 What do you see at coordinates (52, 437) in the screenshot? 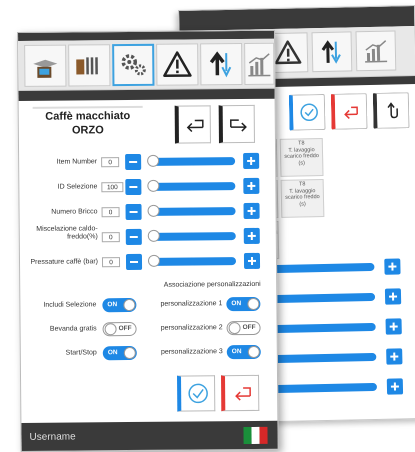
I see `username-label: Username` at bounding box center [52, 437].